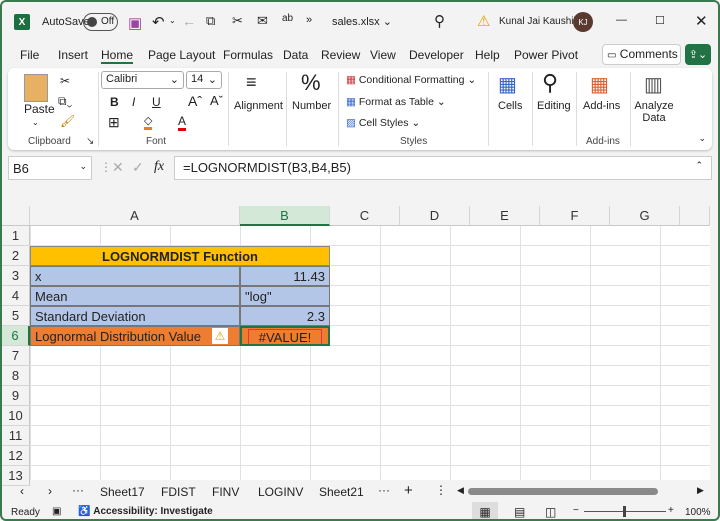  Describe the element at coordinates (285, 276) in the screenshot. I see `value-cell-x: 11.43` at that location.